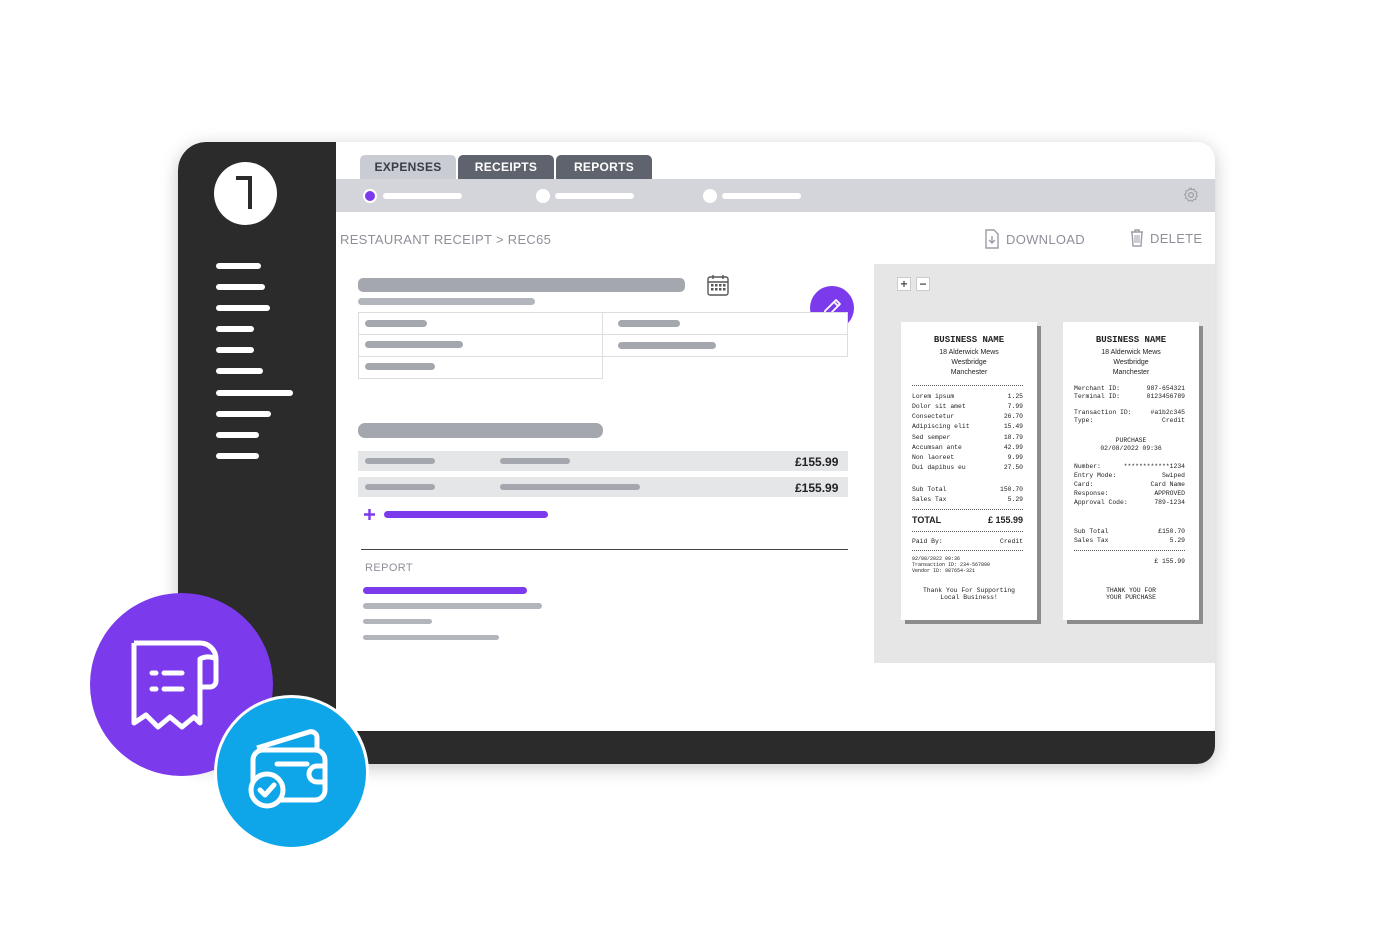  What do you see at coordinates (1131, 372) in the screenshot?
I see `receipt-address-line: Manchester` at bounding box center [1131, 372].